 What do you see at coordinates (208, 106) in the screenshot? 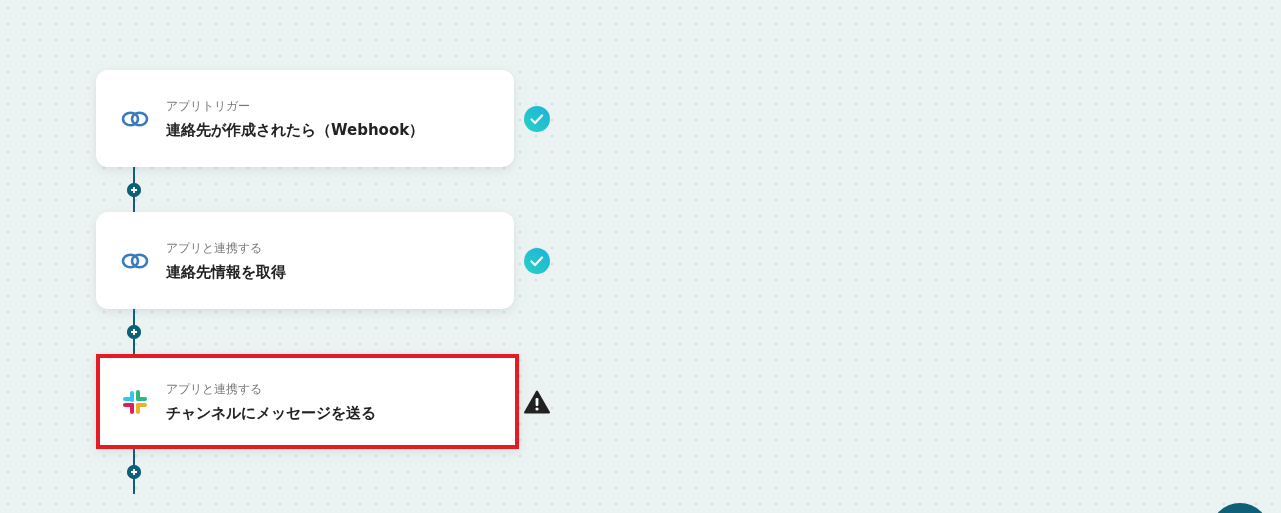
I see `step-type: アプリトリガー` at bounding box center [208, 106].